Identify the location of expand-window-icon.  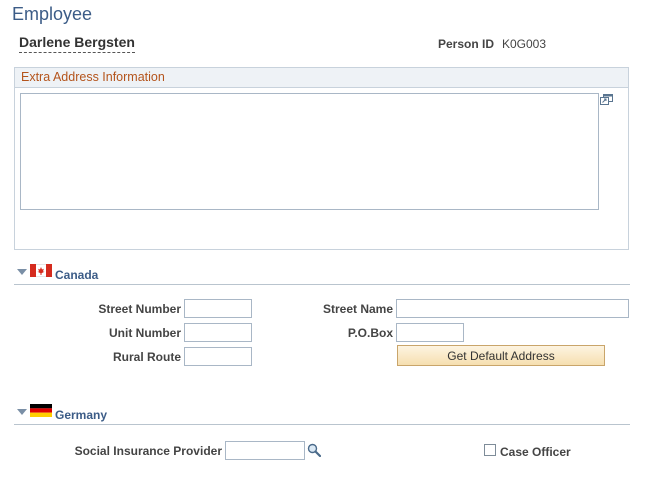
(606, 99).